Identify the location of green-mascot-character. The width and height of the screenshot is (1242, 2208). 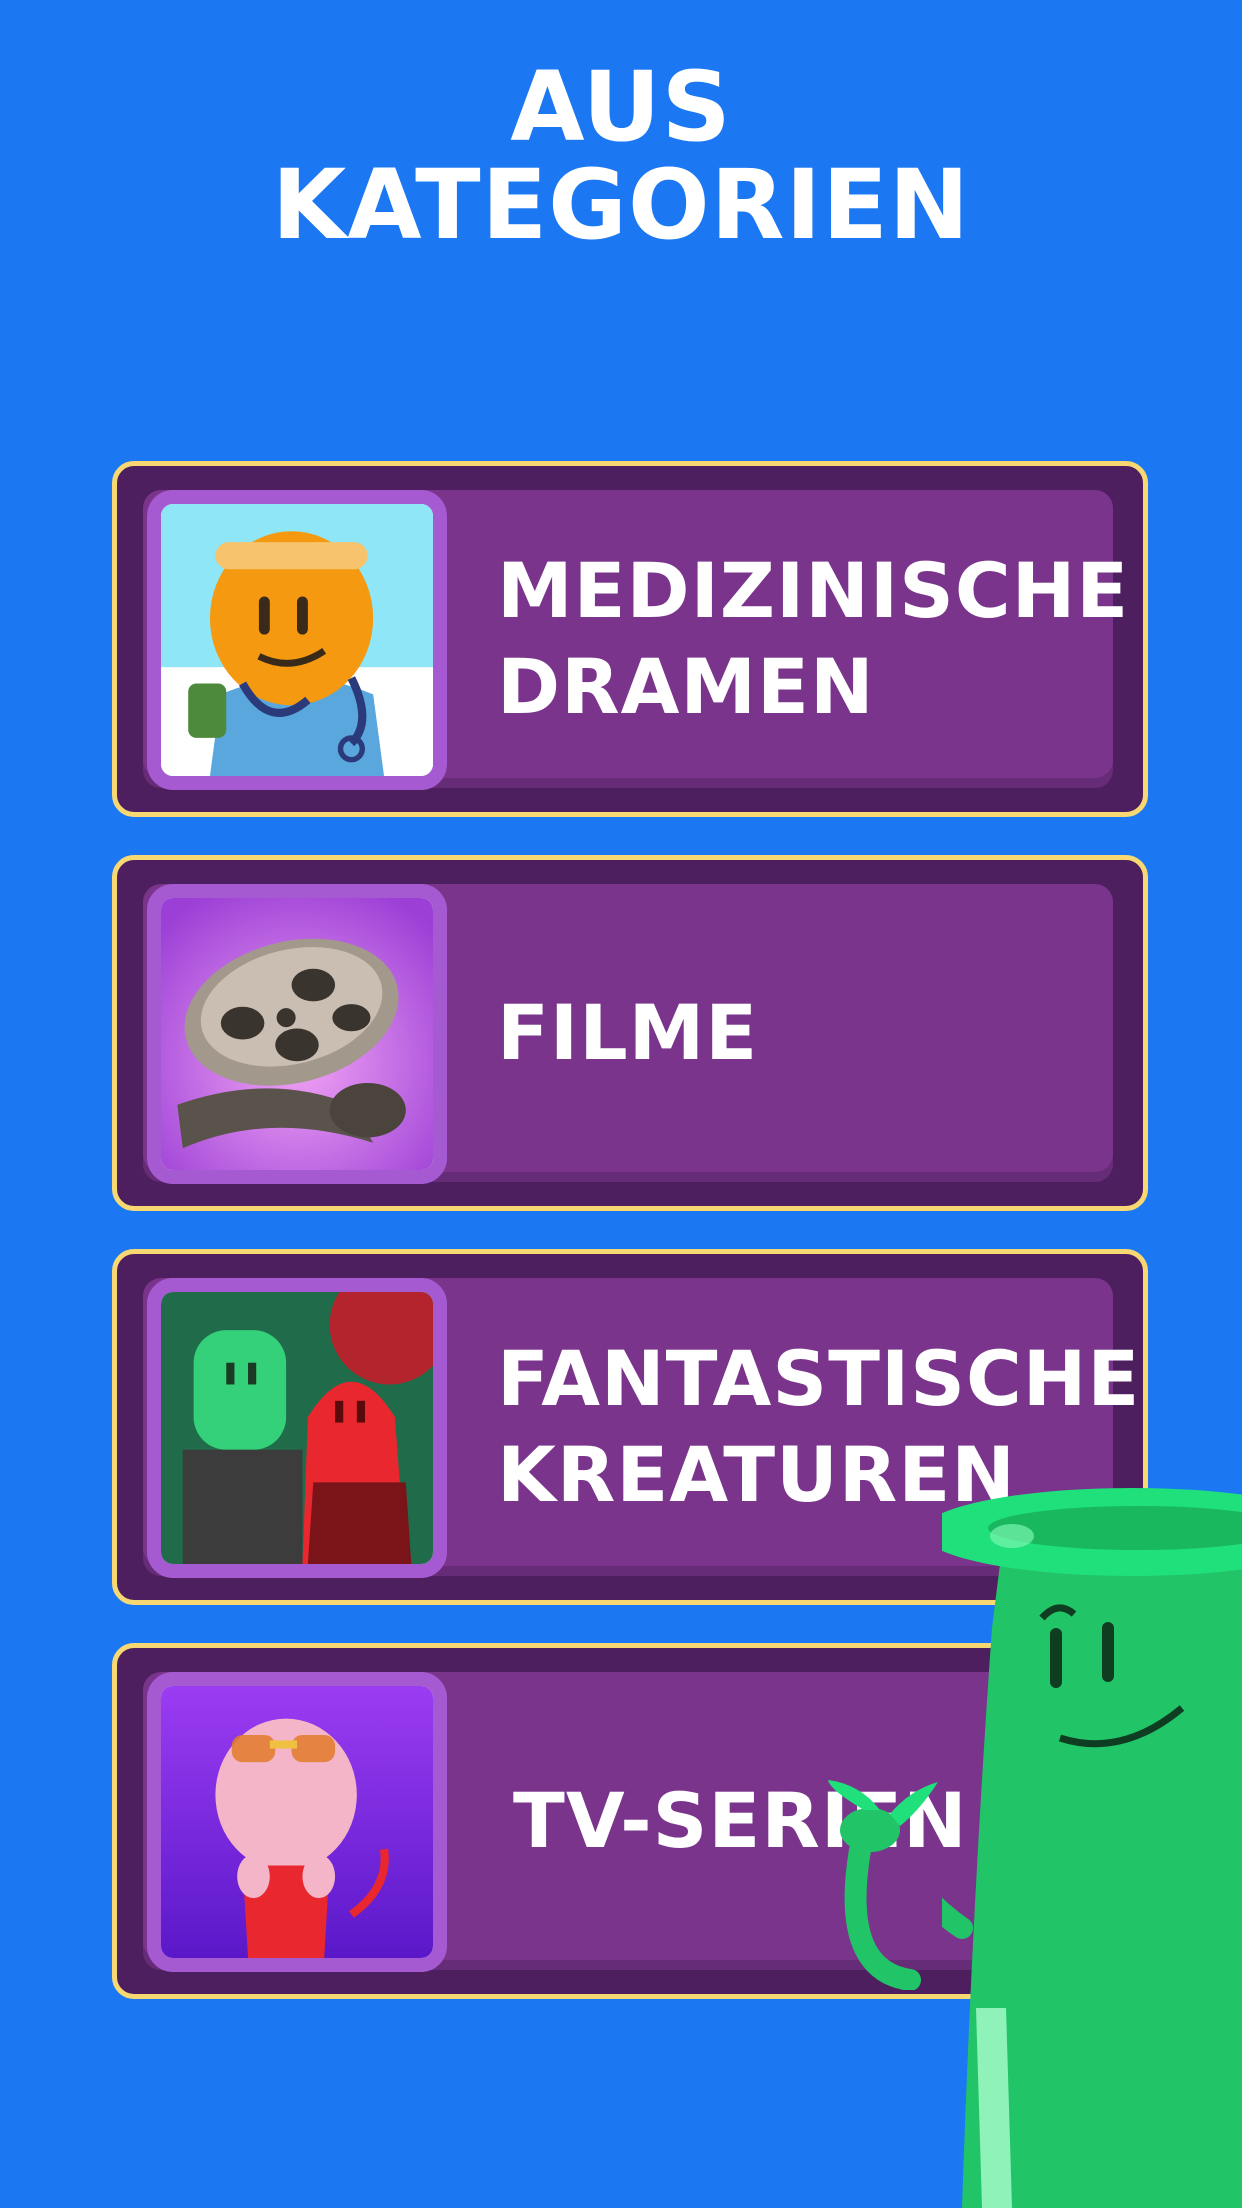
(1092, 1848).